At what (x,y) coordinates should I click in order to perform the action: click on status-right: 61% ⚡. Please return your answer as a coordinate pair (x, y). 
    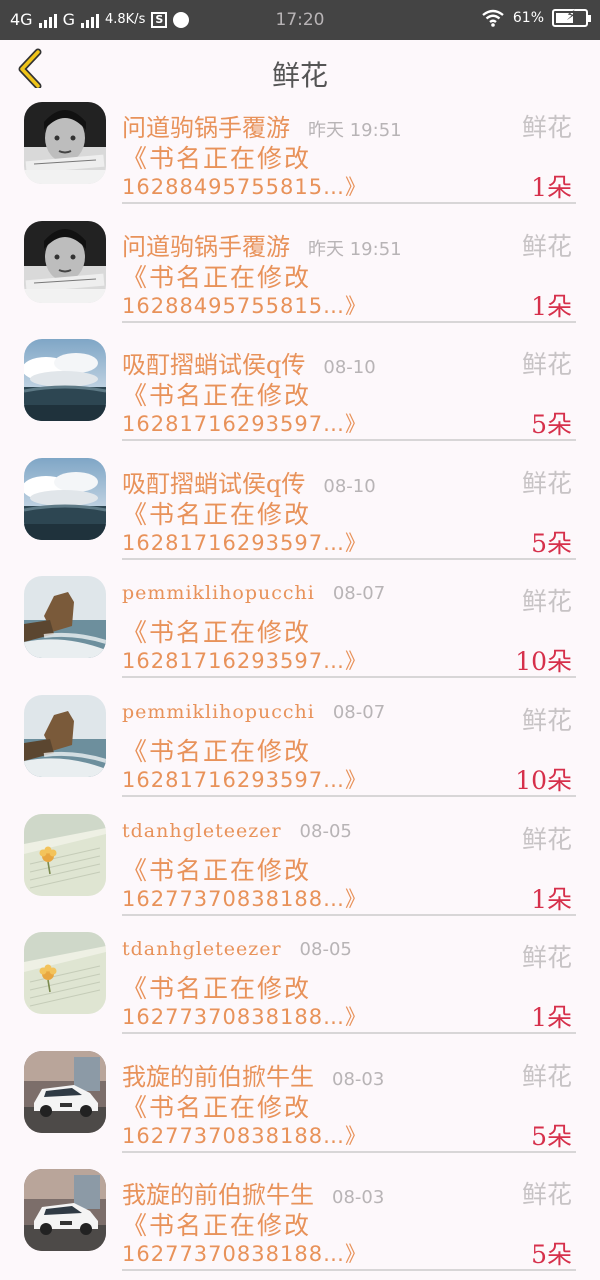
    Looking at the image, I should click on (536, 17).